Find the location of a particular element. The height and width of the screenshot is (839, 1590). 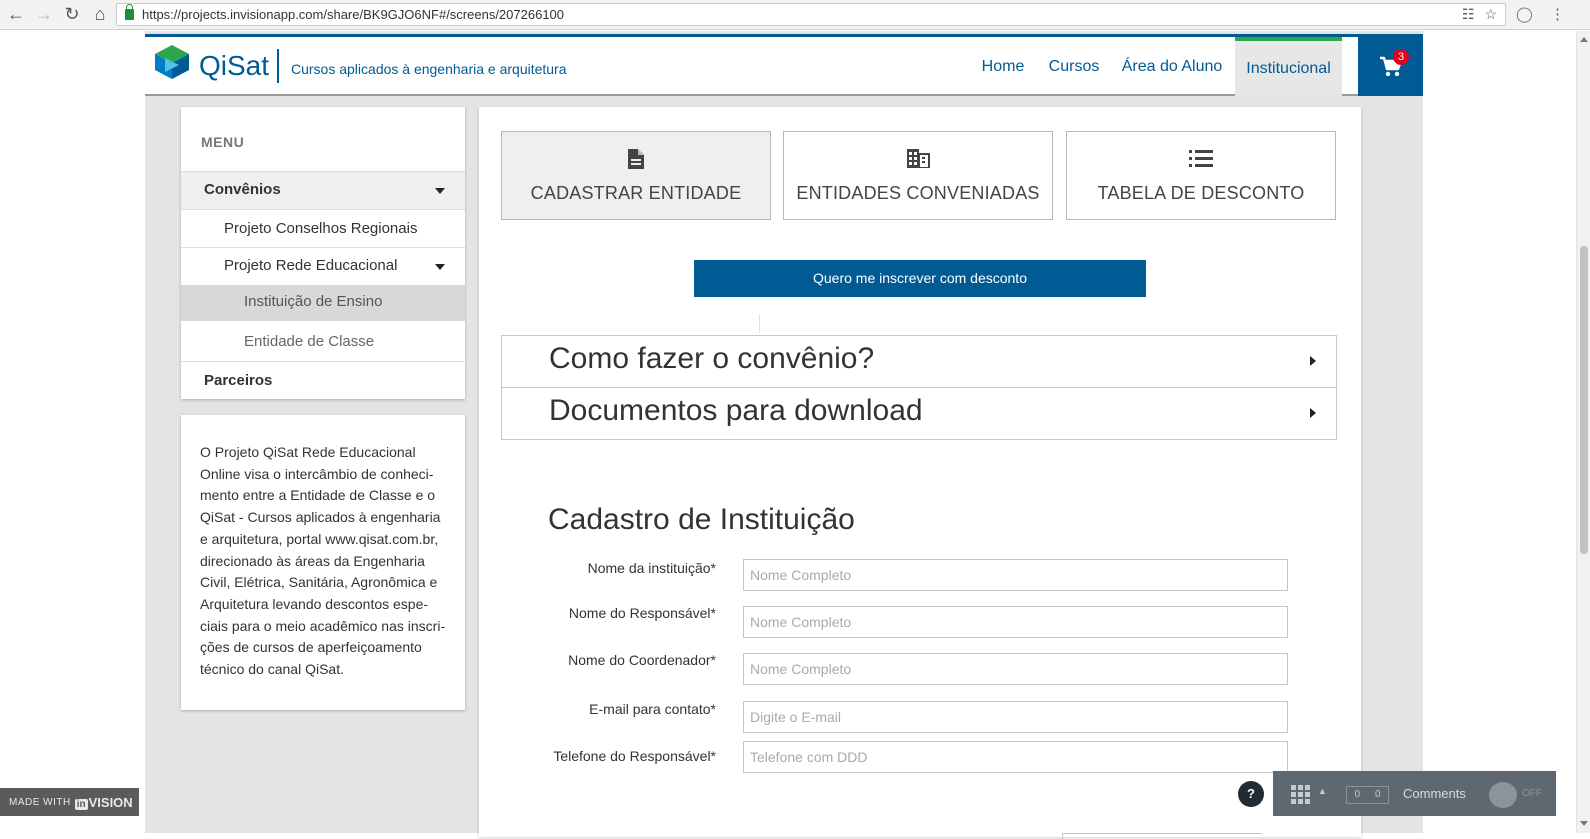

kebab-menu-icon: ⋮ is located at coordinates (1557, 14).